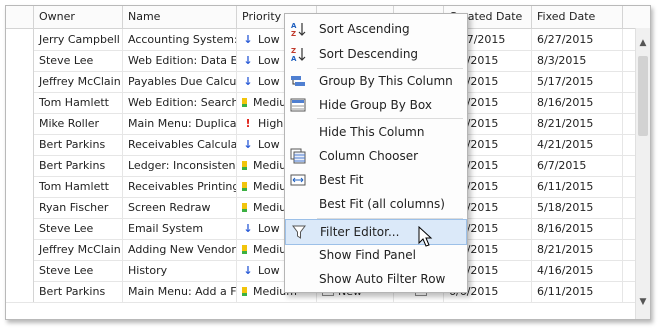 This screenshot has width=659, height=328. Describe the element at coordinates (577, 39) in the screenshot. I see `cell-fixed-date: 6/27/2015` at that location.